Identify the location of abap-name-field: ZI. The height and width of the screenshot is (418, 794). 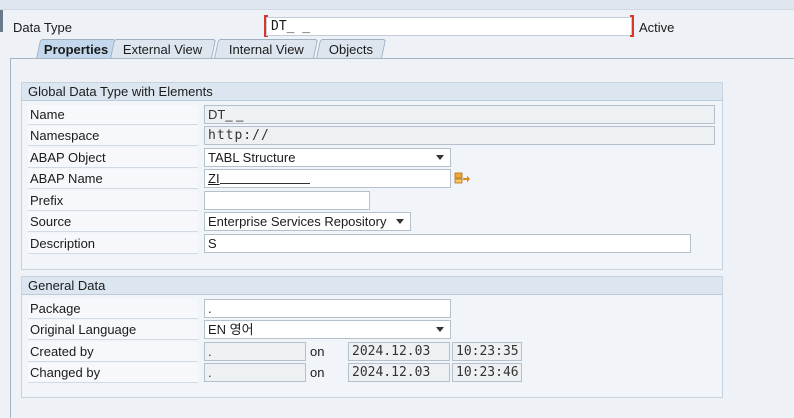
(327, 178).